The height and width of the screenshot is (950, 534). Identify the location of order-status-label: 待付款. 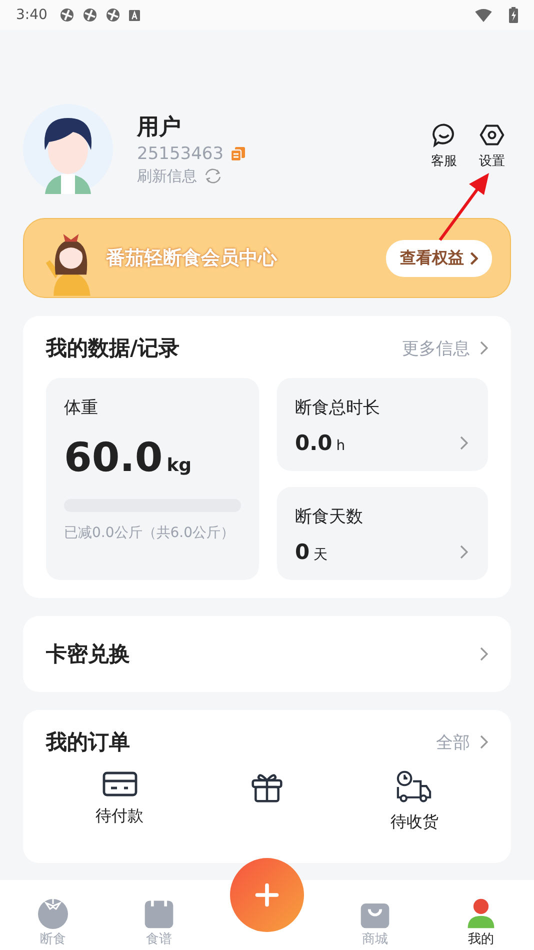
(120, 816).